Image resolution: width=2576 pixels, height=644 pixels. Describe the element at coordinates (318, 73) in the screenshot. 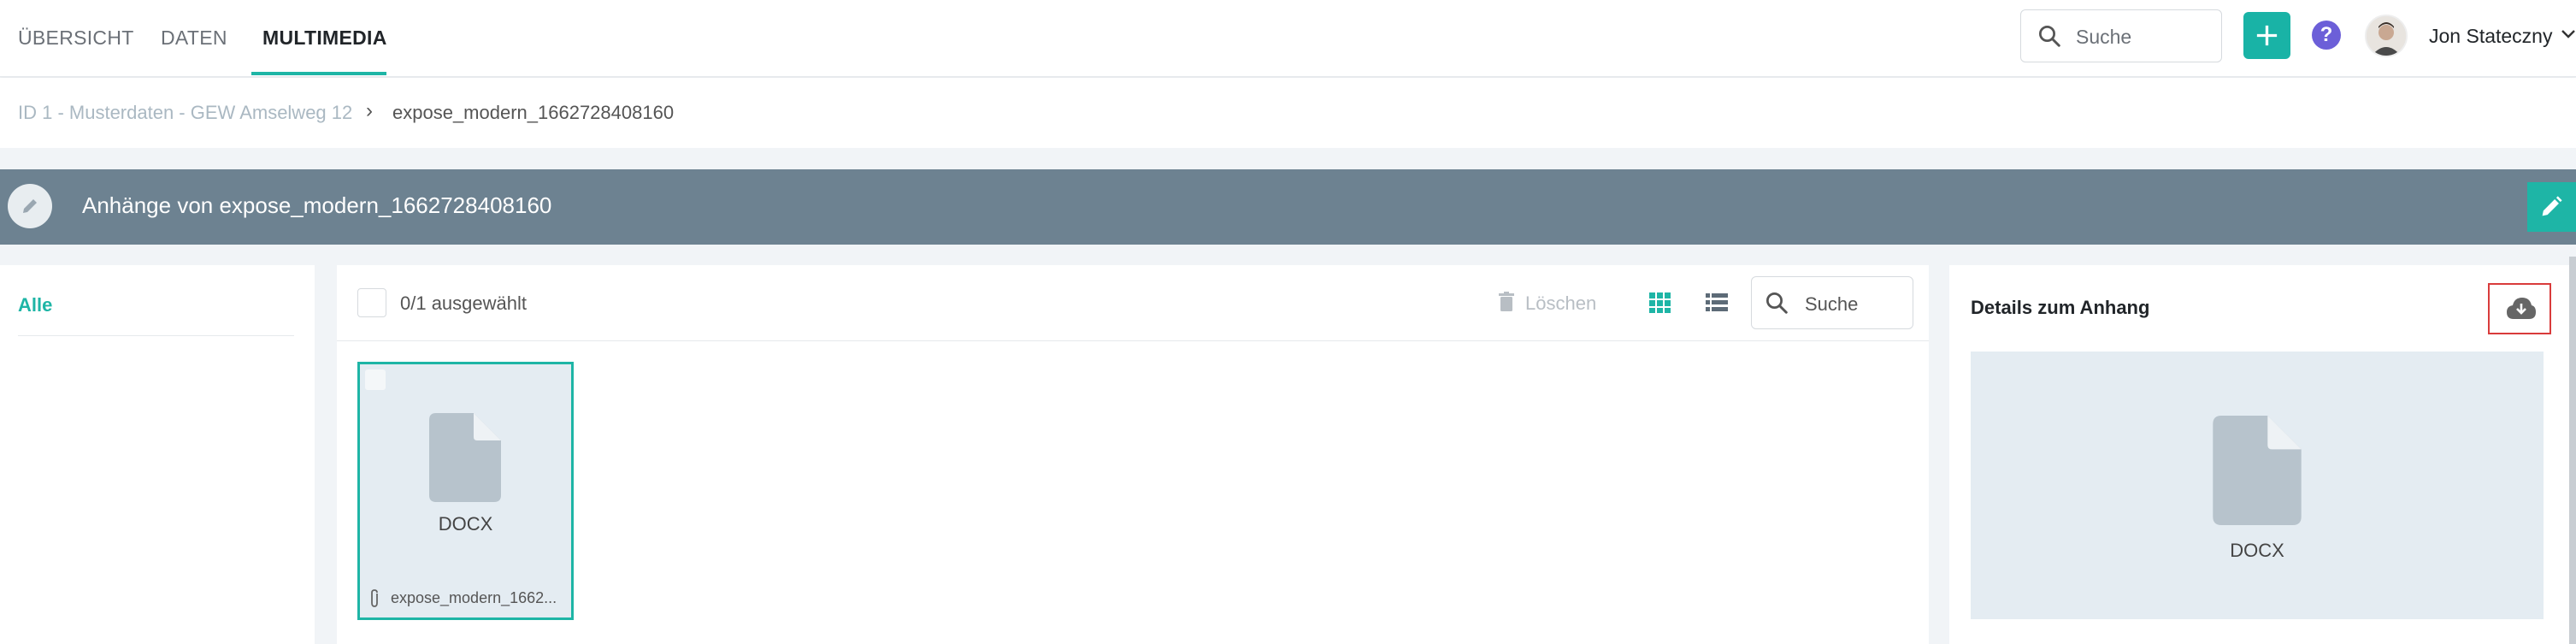

I see `active-tab-indicator` at that location.